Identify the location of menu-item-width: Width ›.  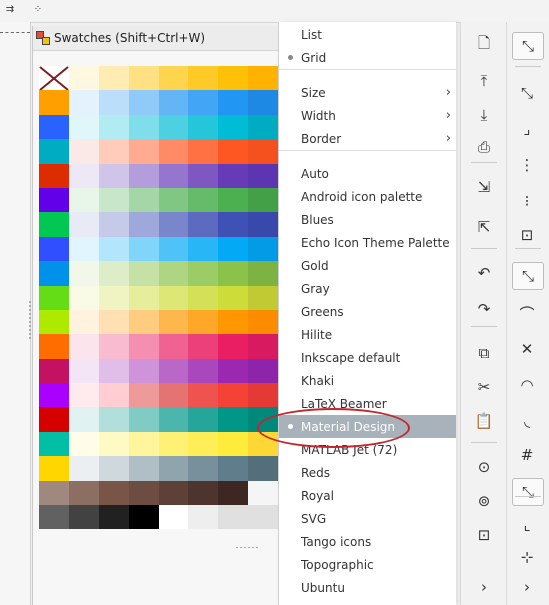
(367, 115).